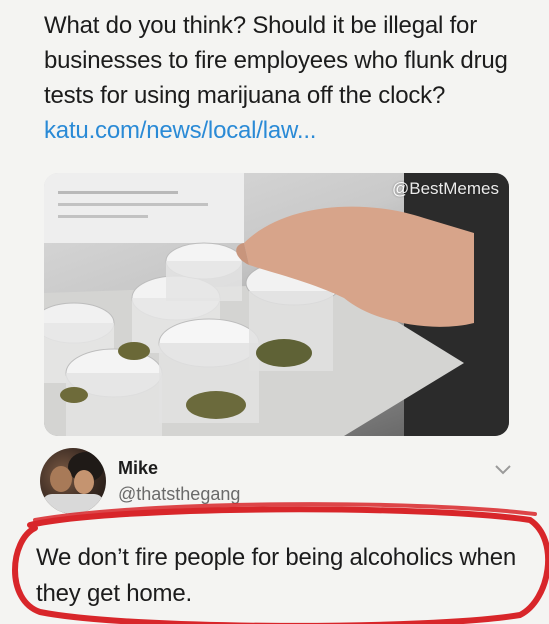  What do you see at coordinates (73, 481) in the screenshot?
I see `avatar` at bounding box center [73, 481].